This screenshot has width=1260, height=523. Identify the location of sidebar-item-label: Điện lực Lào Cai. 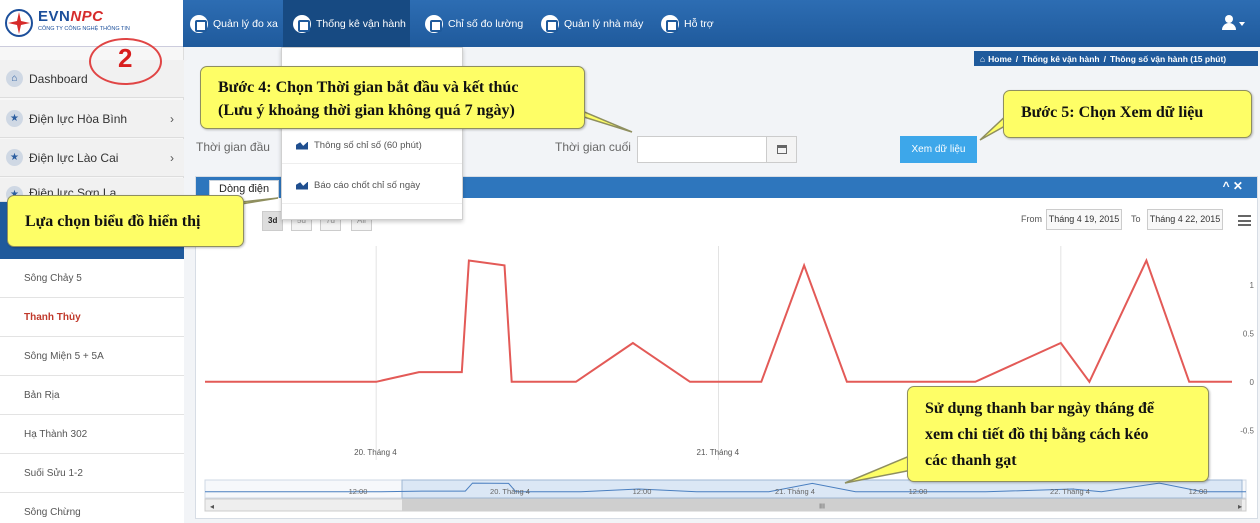
(74, 157).